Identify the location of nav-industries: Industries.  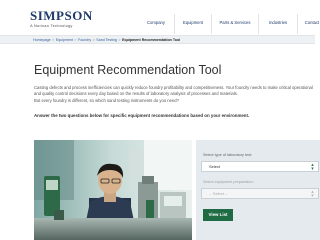
(277, 24).